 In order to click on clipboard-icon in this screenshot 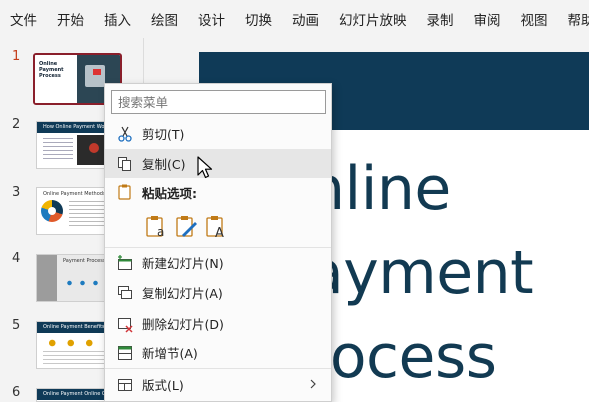, I will do `click(124, 192)`.